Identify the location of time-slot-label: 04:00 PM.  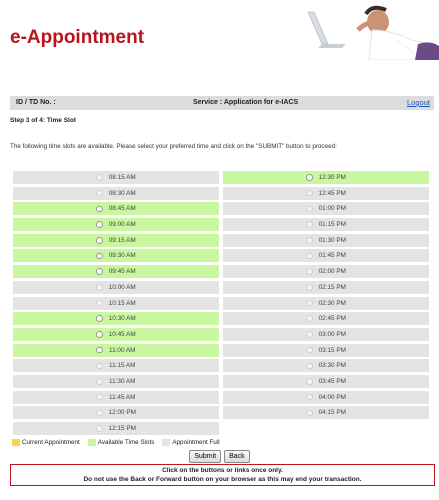
(332, 397).